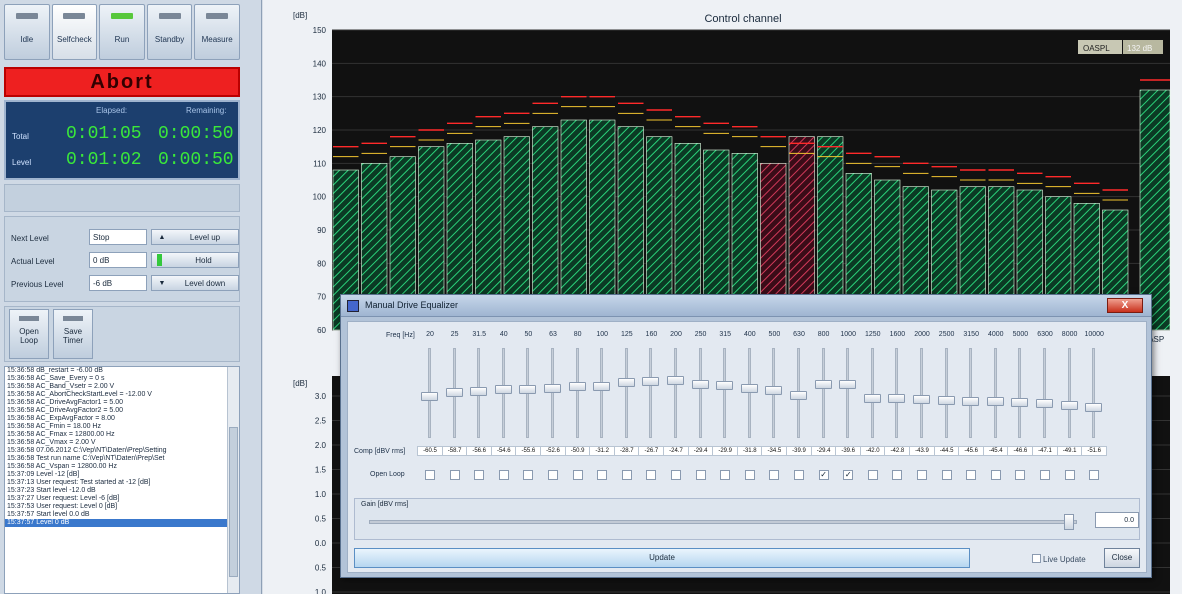 The width and height of the screenshot is (1182, 594). Describe the element at coordinates (233, 502) in the screenshot. I see `log-scroll-thumb` at that location.